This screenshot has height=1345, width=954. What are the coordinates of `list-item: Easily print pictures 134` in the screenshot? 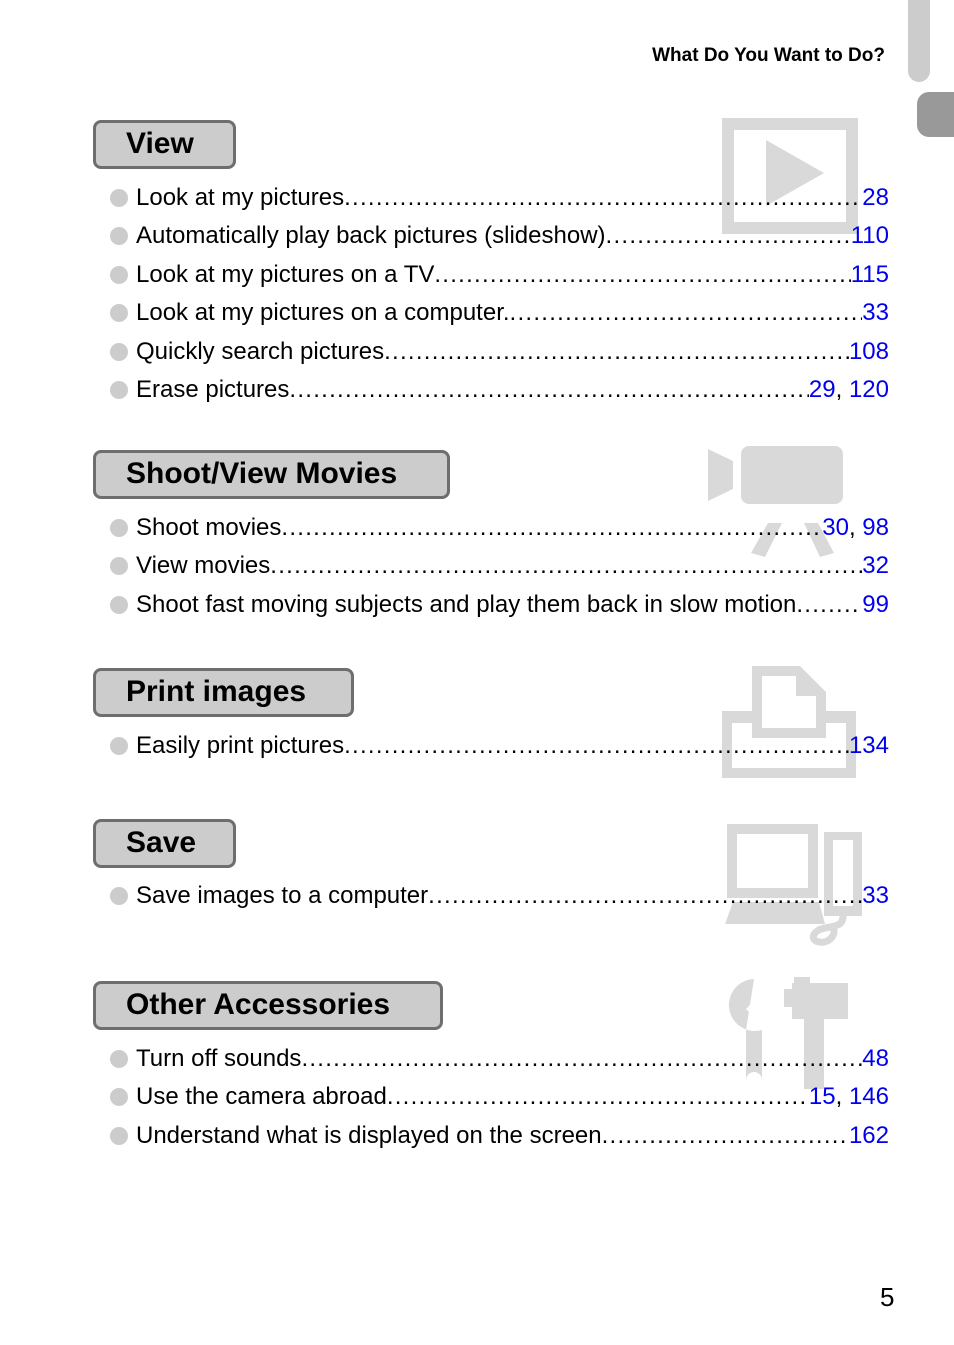 It's located at (499, 746).